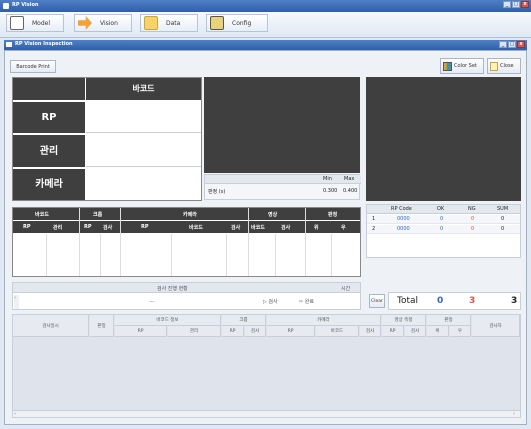  What do you see at coordinates (9, 44) in the screenshot?
I see `child-window-icon` at bounding box center [9, 44].